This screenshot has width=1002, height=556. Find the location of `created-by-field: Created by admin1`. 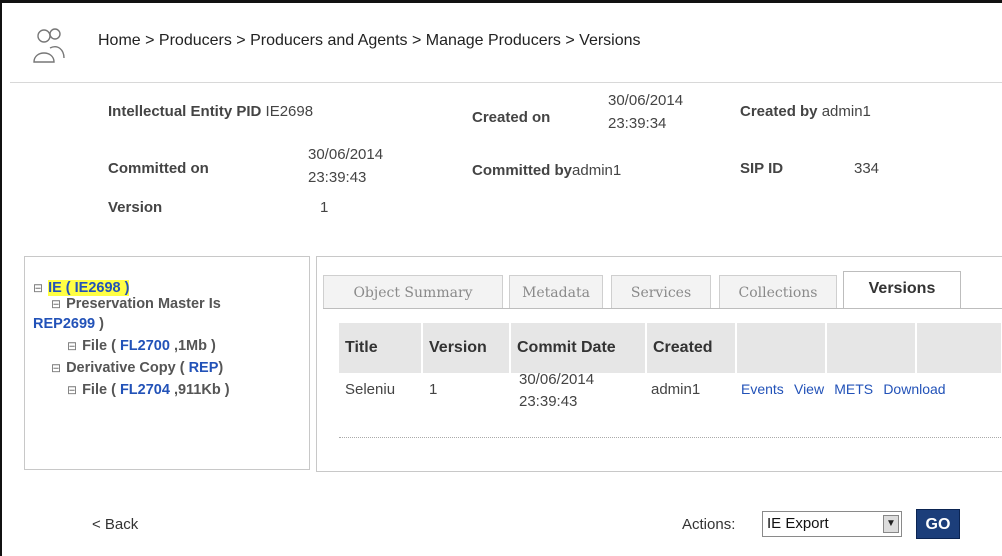

created-by-field: Created by admin1 is located at coordinates (805, 111).